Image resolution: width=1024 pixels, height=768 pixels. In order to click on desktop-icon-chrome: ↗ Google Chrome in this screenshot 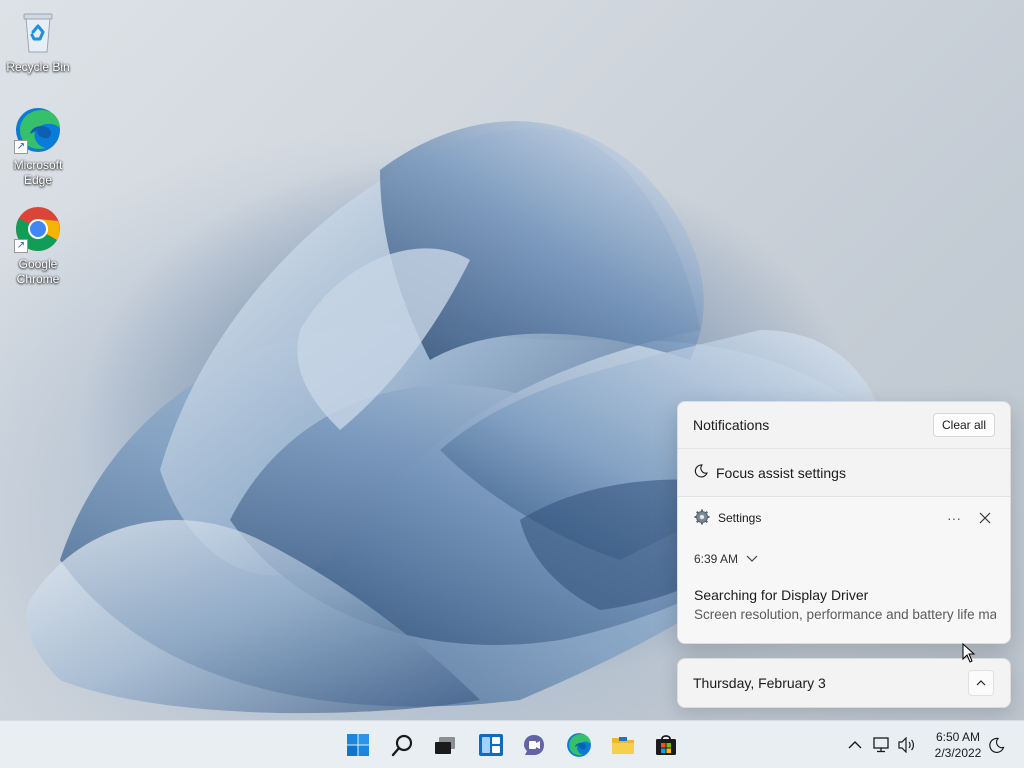, I will do `click(38, 246)`.